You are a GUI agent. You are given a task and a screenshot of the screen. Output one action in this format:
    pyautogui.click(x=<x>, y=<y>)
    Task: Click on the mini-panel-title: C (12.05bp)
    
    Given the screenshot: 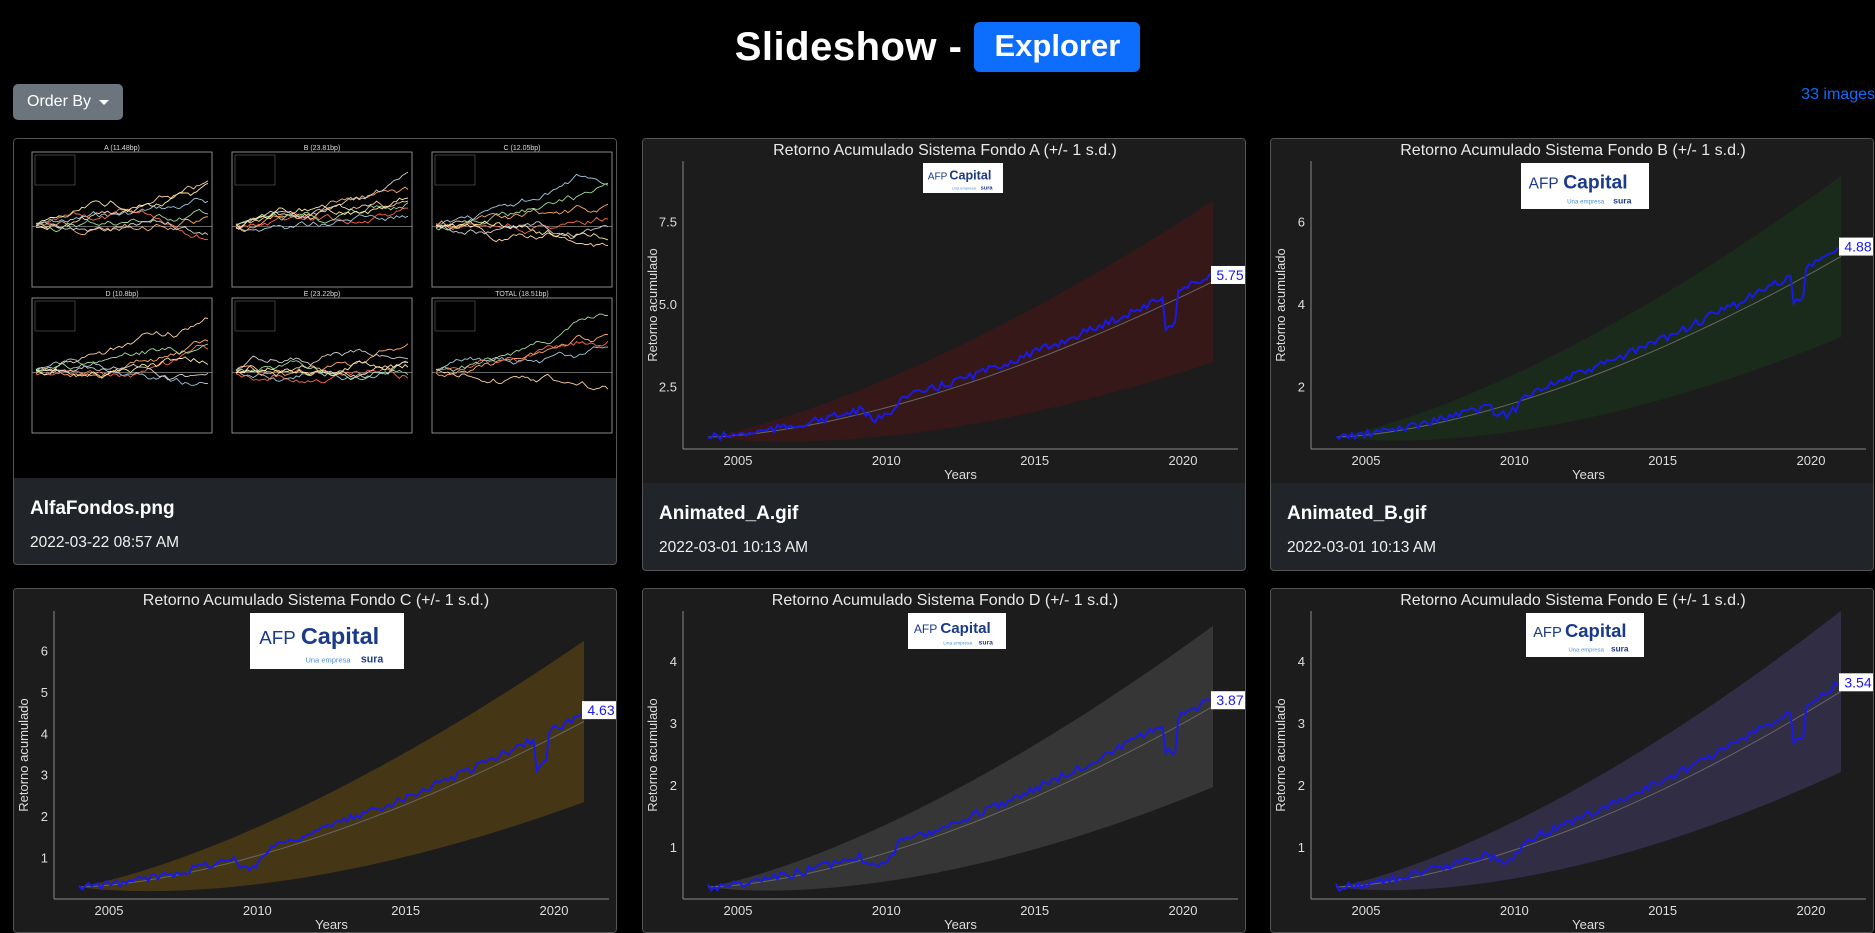 What is the action you would take?
    pyautogui.click(x=522, y=148)
    